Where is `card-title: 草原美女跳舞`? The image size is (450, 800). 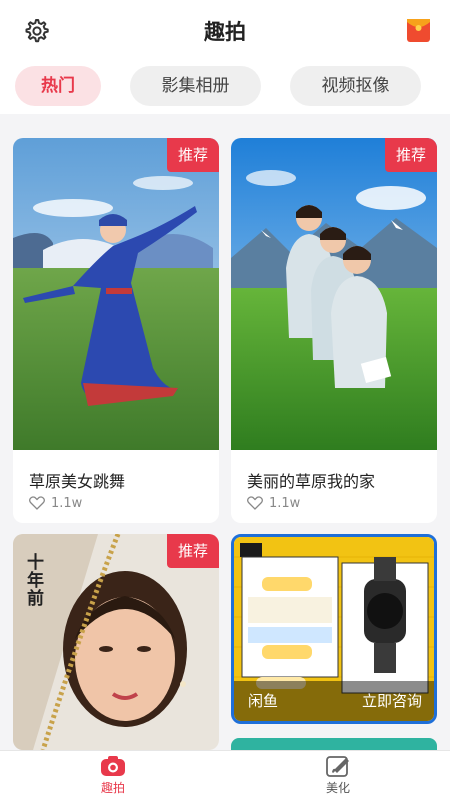 card-title: 草原美女跳舞 is located at coordinates (77, 481).